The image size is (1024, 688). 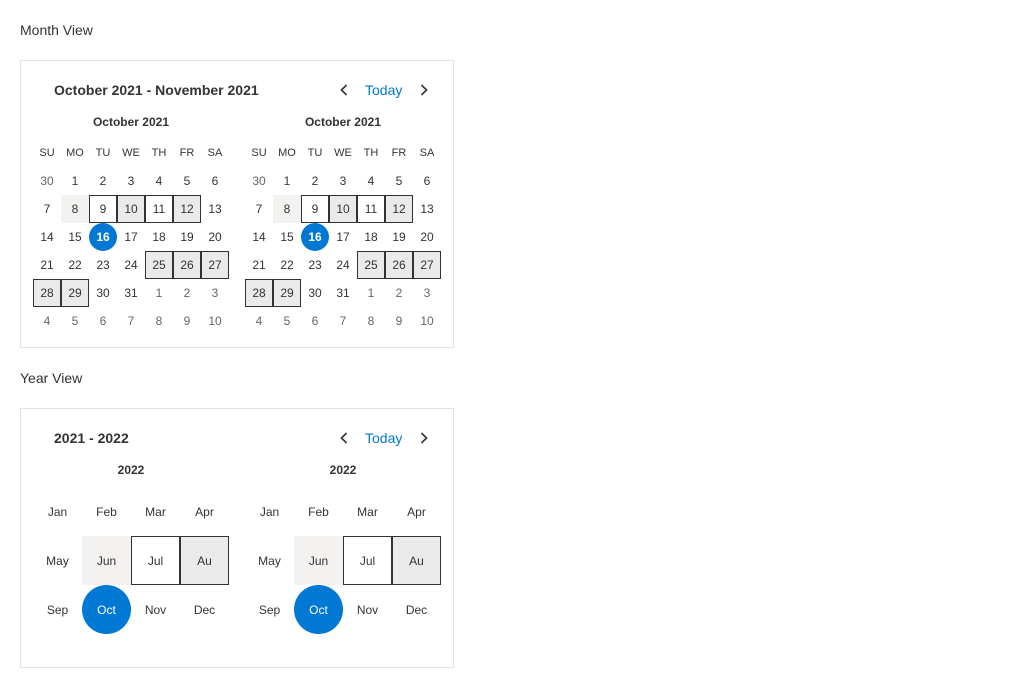 What do you see at coordinates (57, 560) in the screenshot?
I see `month-cell: May` at bounding box center [57, 560].